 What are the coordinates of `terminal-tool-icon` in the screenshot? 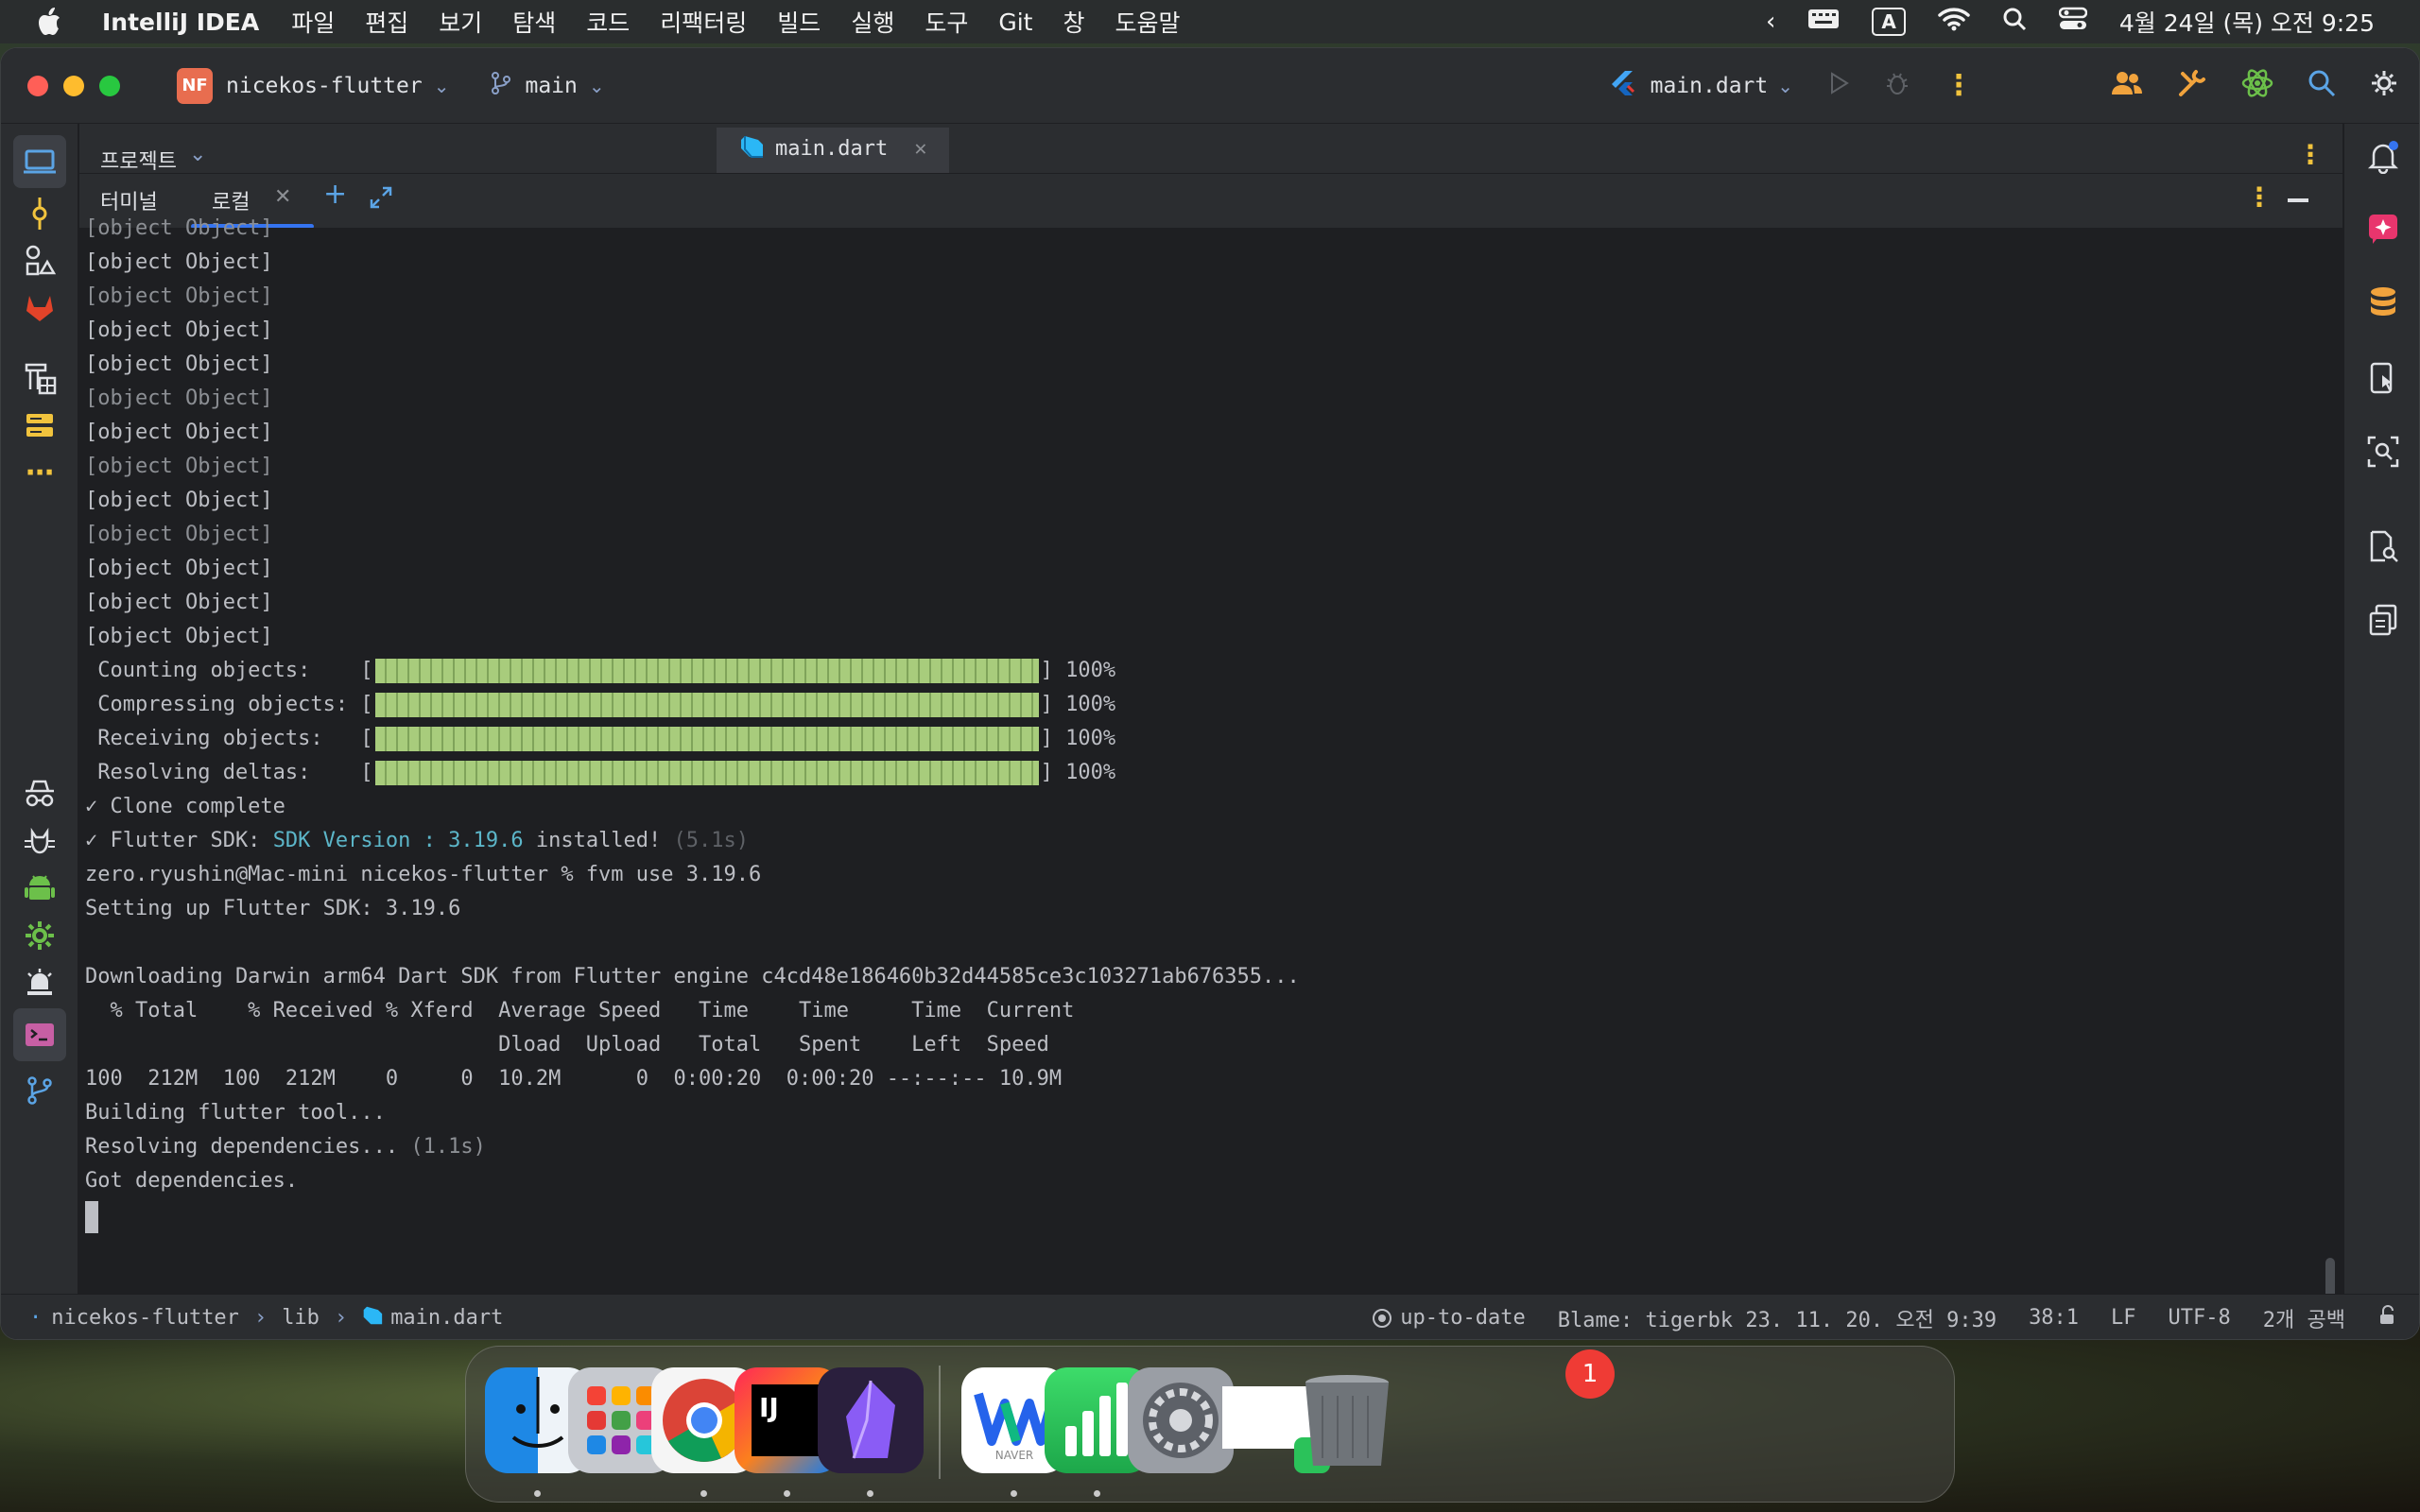 It's located at (39, 1034).